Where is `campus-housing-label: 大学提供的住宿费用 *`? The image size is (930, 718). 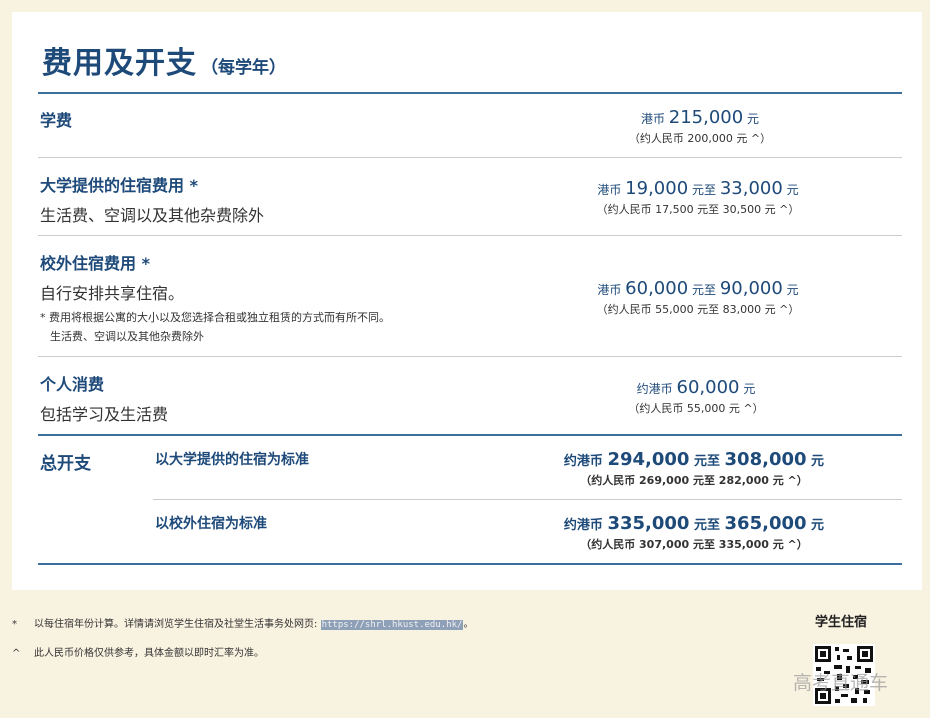
campus-housing-label: 大学提供的住宿费用 * is located at coordinates (119, 185).